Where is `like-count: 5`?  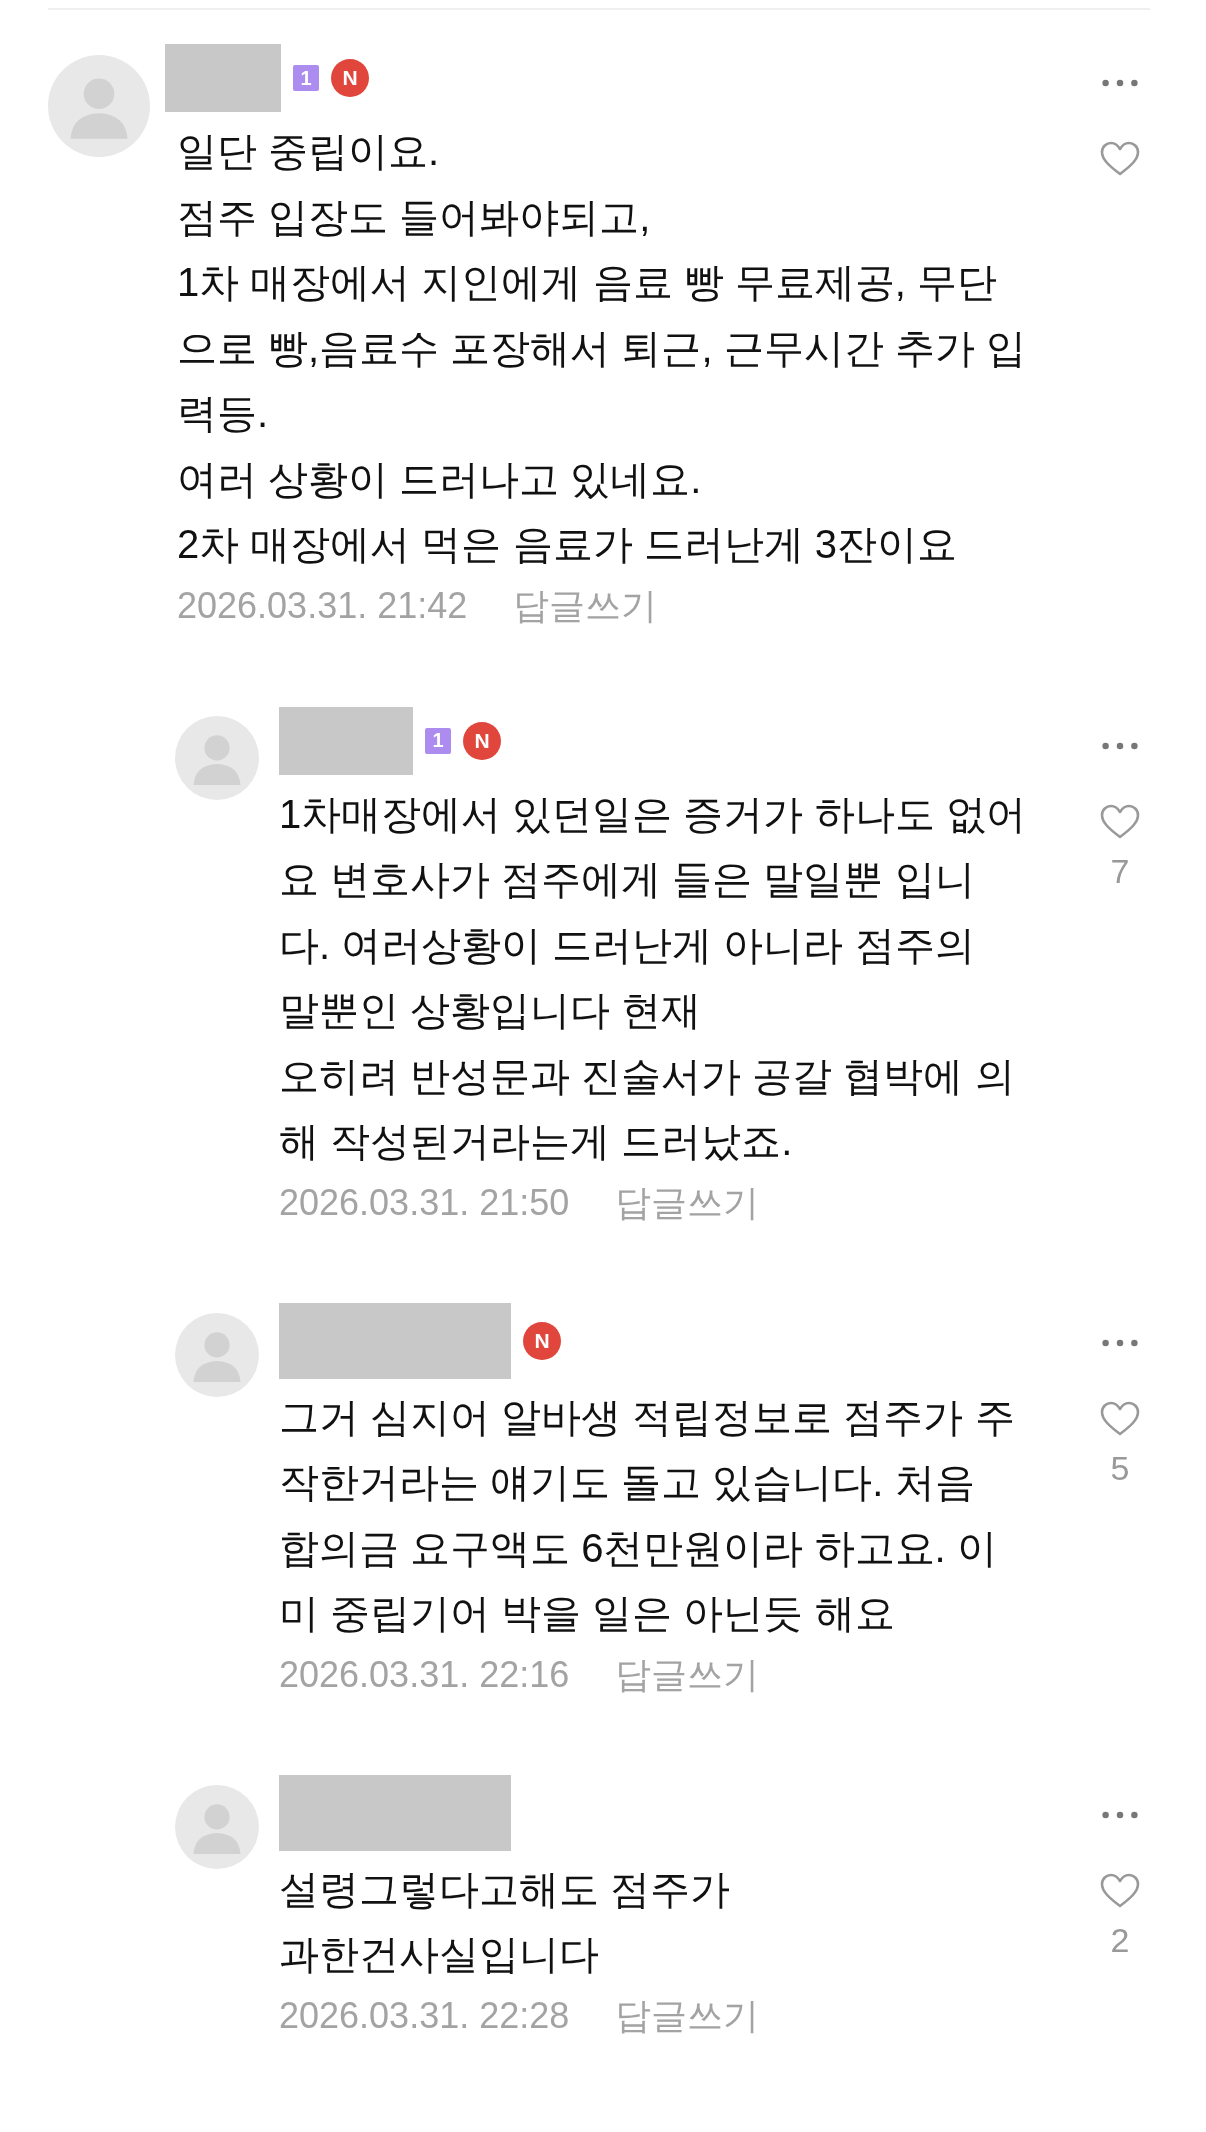 like-count: 5 is located at coordinates (1120, 1468).